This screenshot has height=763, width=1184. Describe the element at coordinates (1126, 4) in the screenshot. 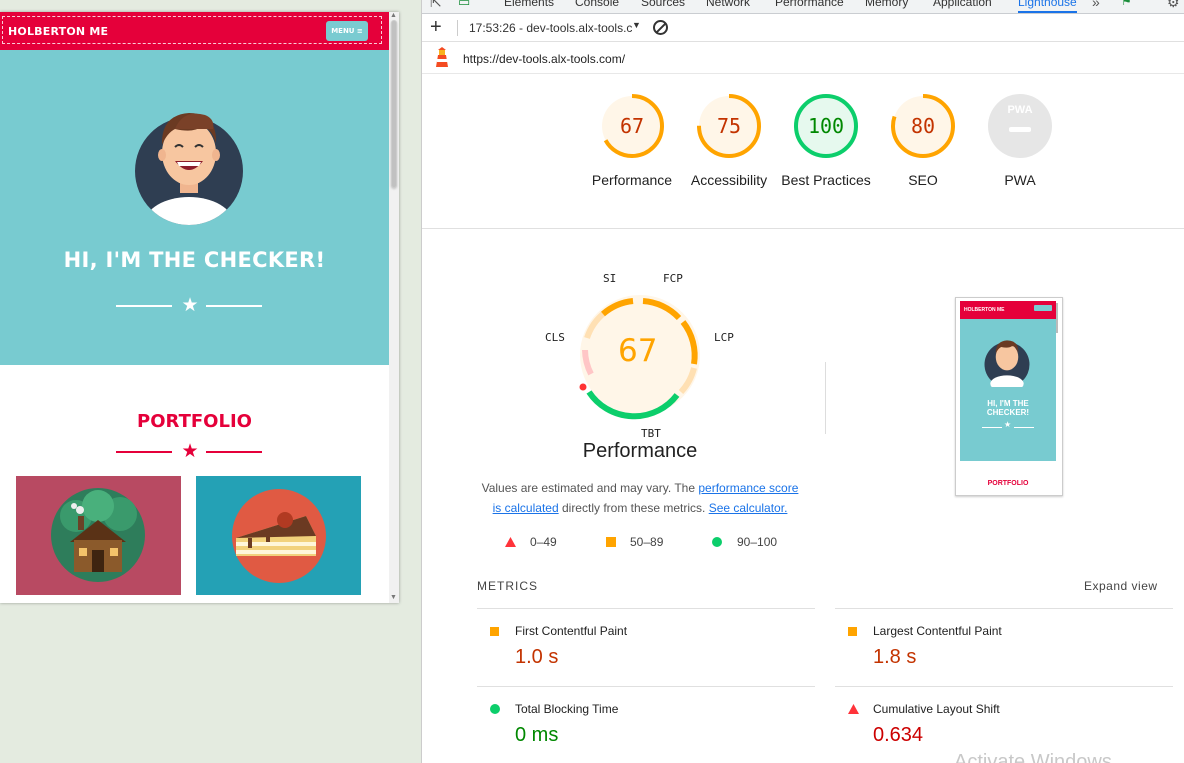

I see `issues-icon: ⚑` at that location.